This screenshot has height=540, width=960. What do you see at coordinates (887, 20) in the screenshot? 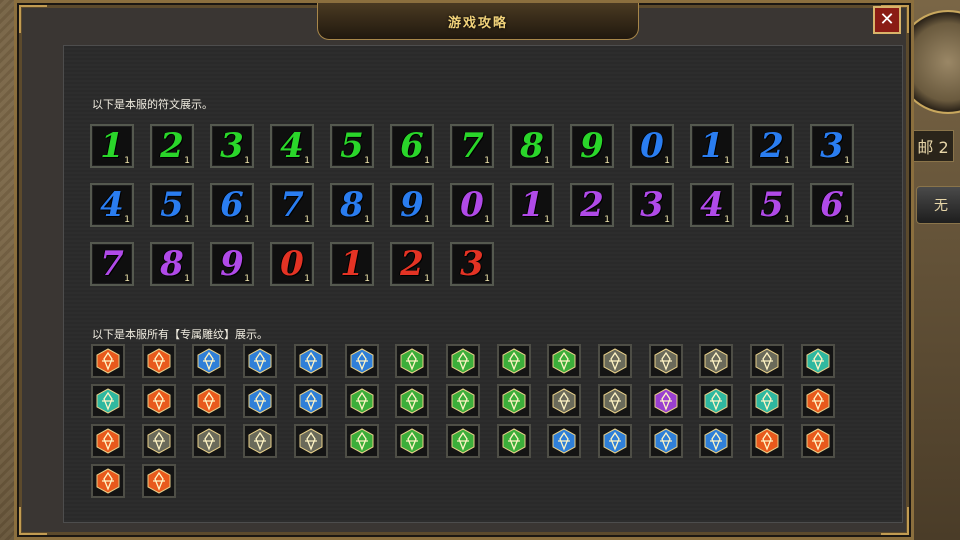
I see `close-button: ✕` at bounding box center [887, 20].